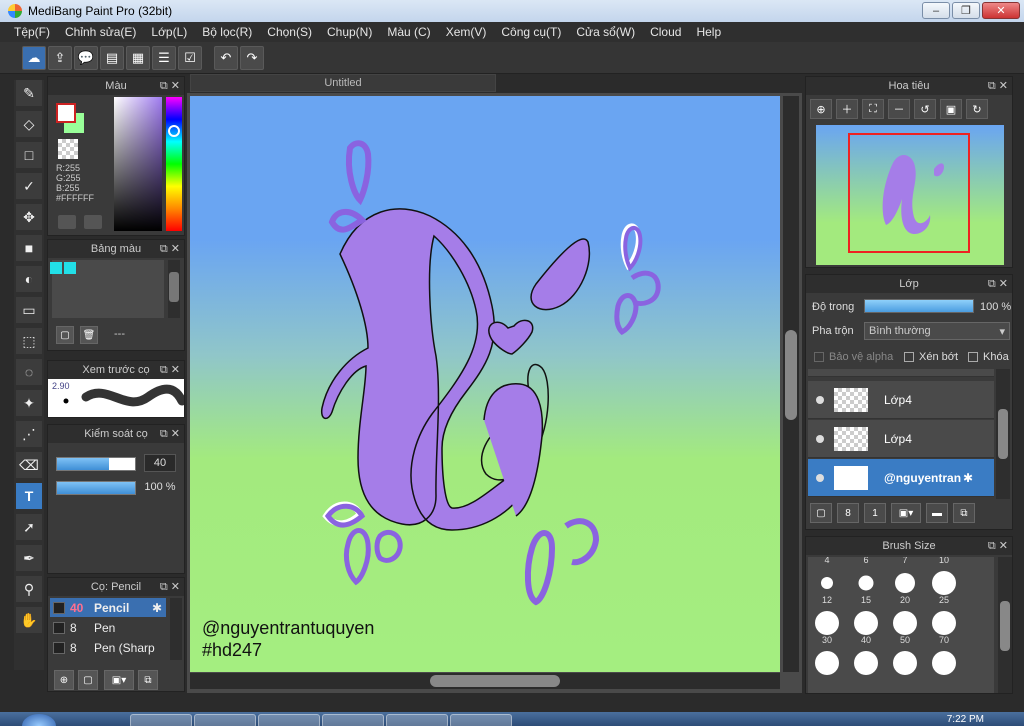  What do you see at coordinates (866, 587) in the screenshot?
I see `brush-size-option: 15` at bounding box center [866, 587].